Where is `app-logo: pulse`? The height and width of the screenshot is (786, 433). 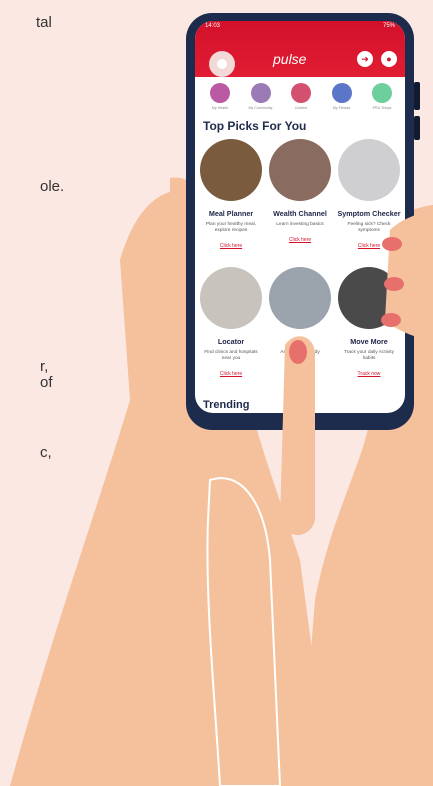
app-logo: pulse is located at coordinates (290, 59).